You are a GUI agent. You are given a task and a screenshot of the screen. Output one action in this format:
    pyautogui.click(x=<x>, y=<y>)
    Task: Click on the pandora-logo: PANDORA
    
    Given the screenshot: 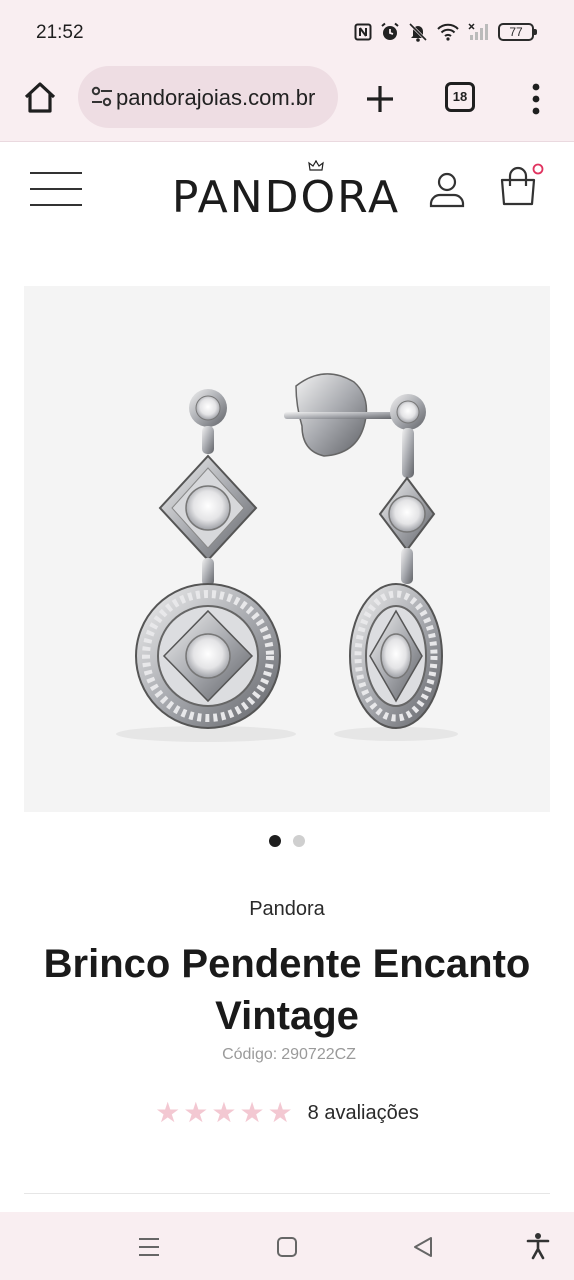 What is the action you would take?
    pyautogui.click(x=286, y=191)
    